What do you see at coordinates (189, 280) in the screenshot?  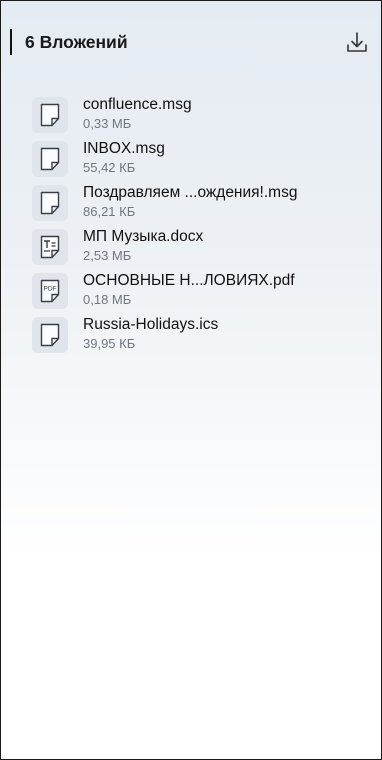 I see `attachment-name: ОСНОВНЫЕ Н...ЛОВИЯХ.pdf` at bounding box center [189, 280].